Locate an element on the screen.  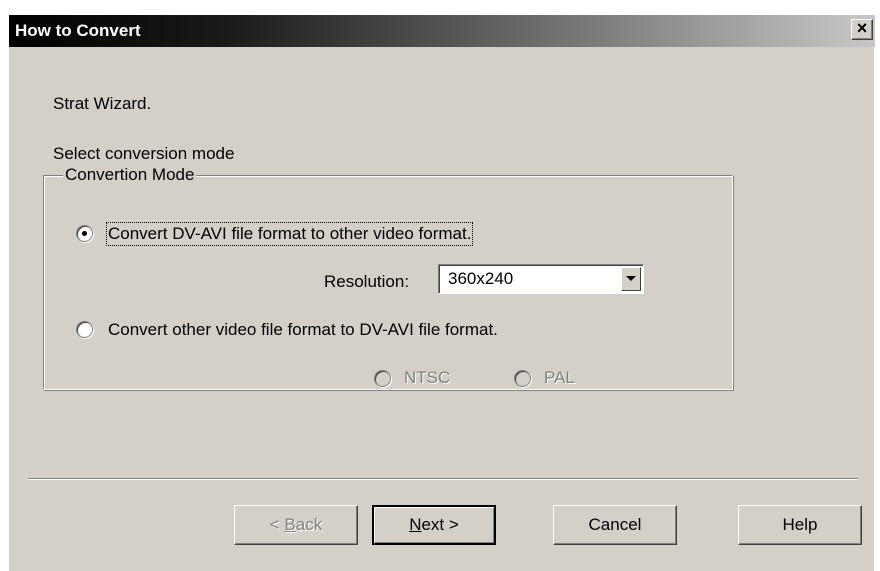
instruction-text: Select conversion mode is located at coordinates (144, 153).